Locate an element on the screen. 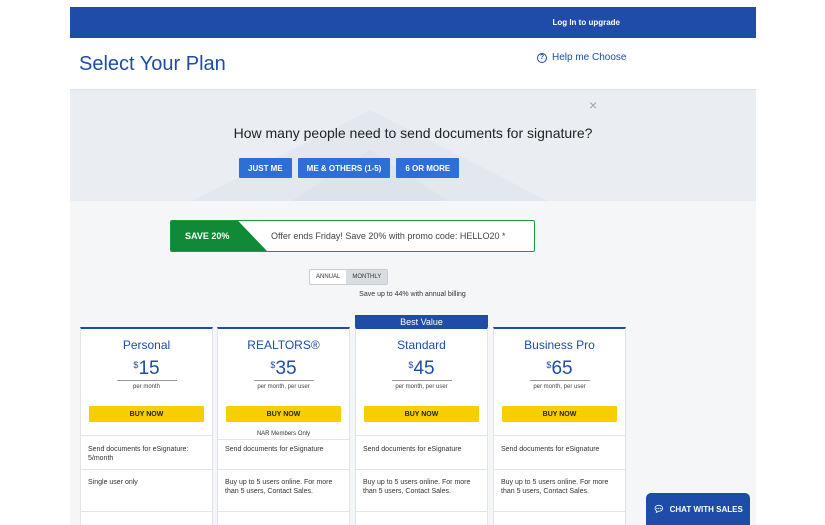 The width and height of the screenshot is (825, 525). just-me-button: JUST ME is located at coordinates (265, 168).